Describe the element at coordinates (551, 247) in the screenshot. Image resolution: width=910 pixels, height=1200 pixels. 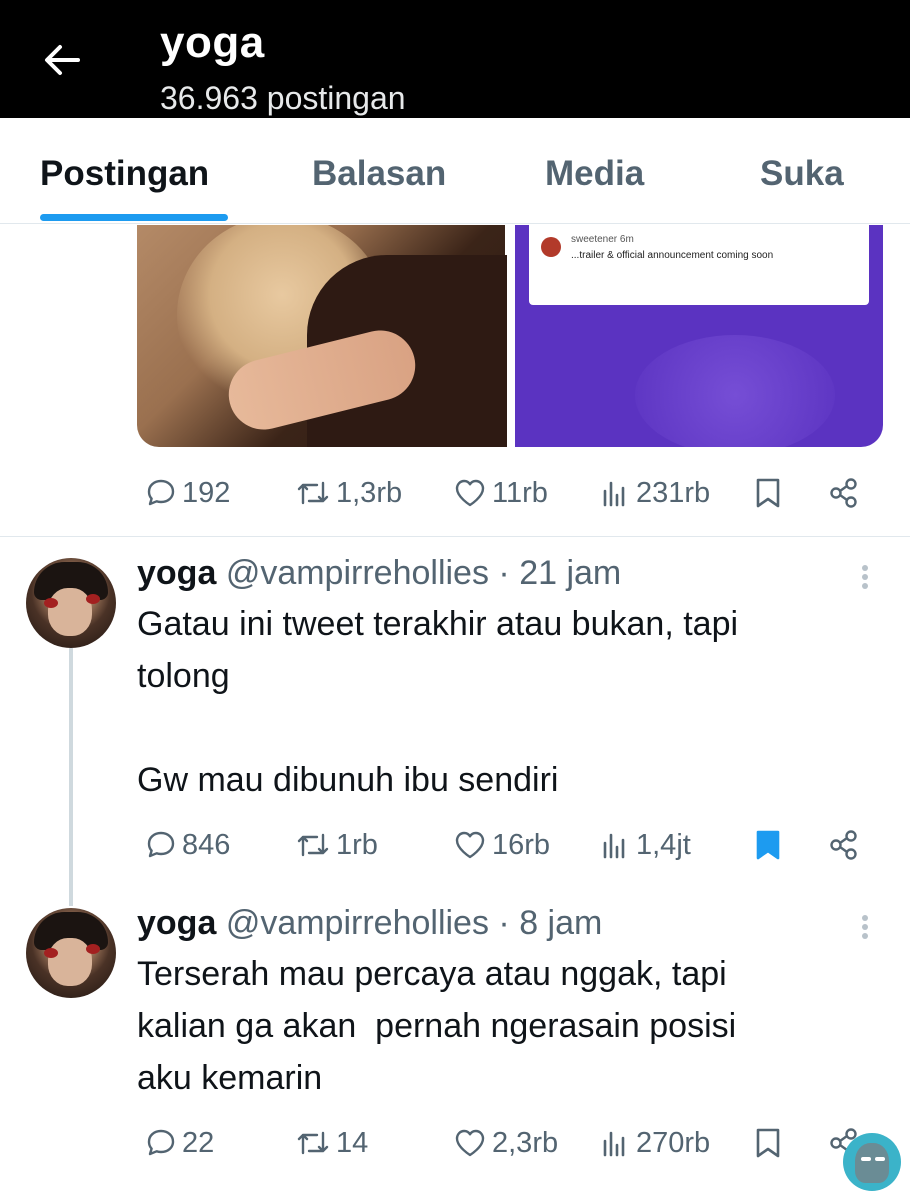
I see `promo-avatar` at that location.